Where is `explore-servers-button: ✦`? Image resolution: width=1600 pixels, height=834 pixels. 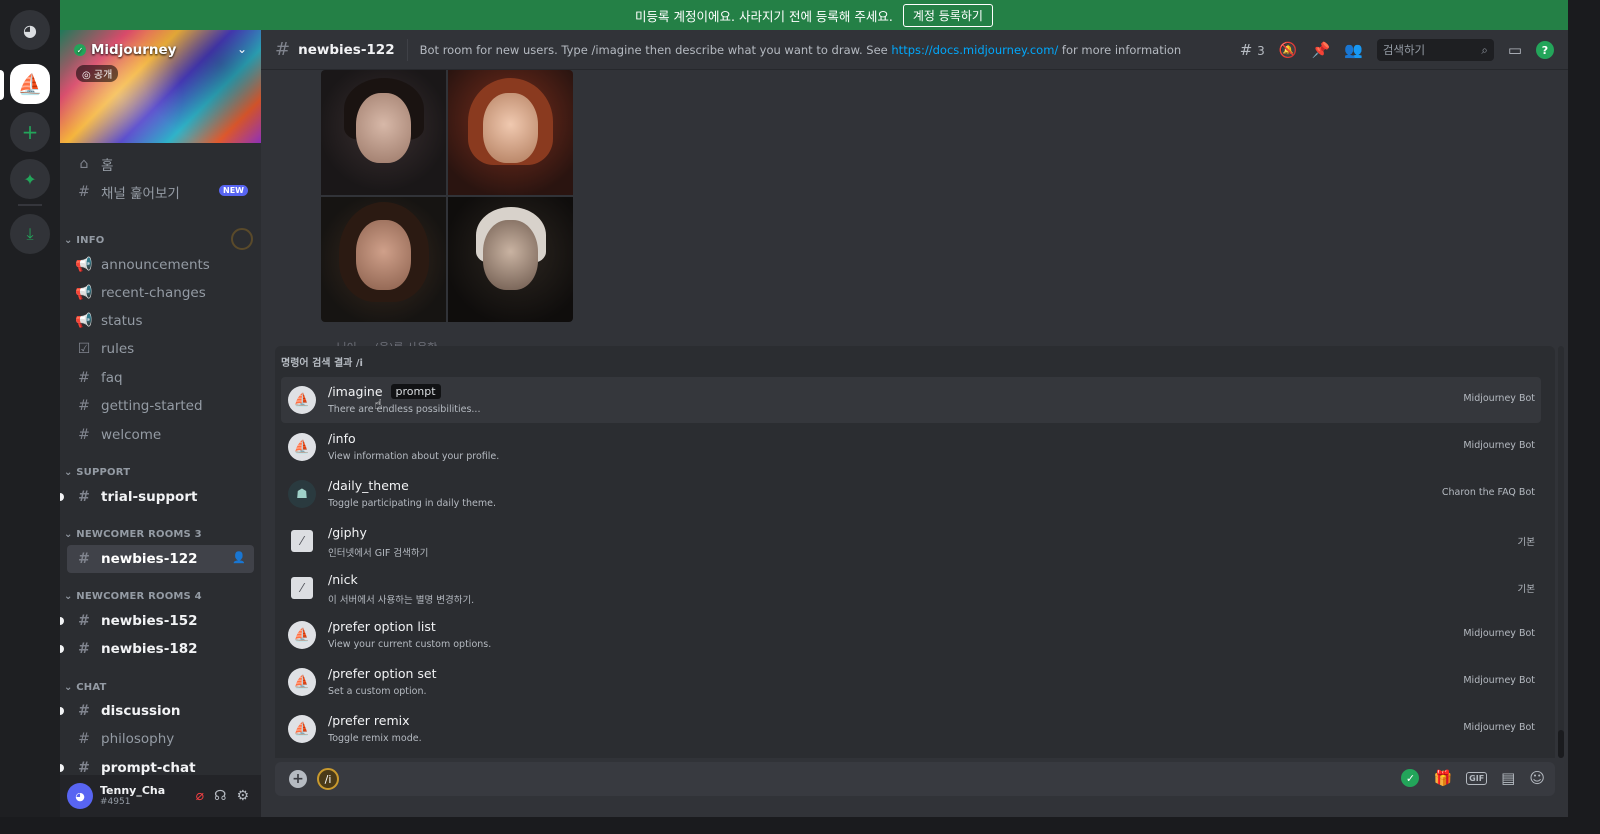 explore-servers-button: ✦ is located at coordinates (30, 179).